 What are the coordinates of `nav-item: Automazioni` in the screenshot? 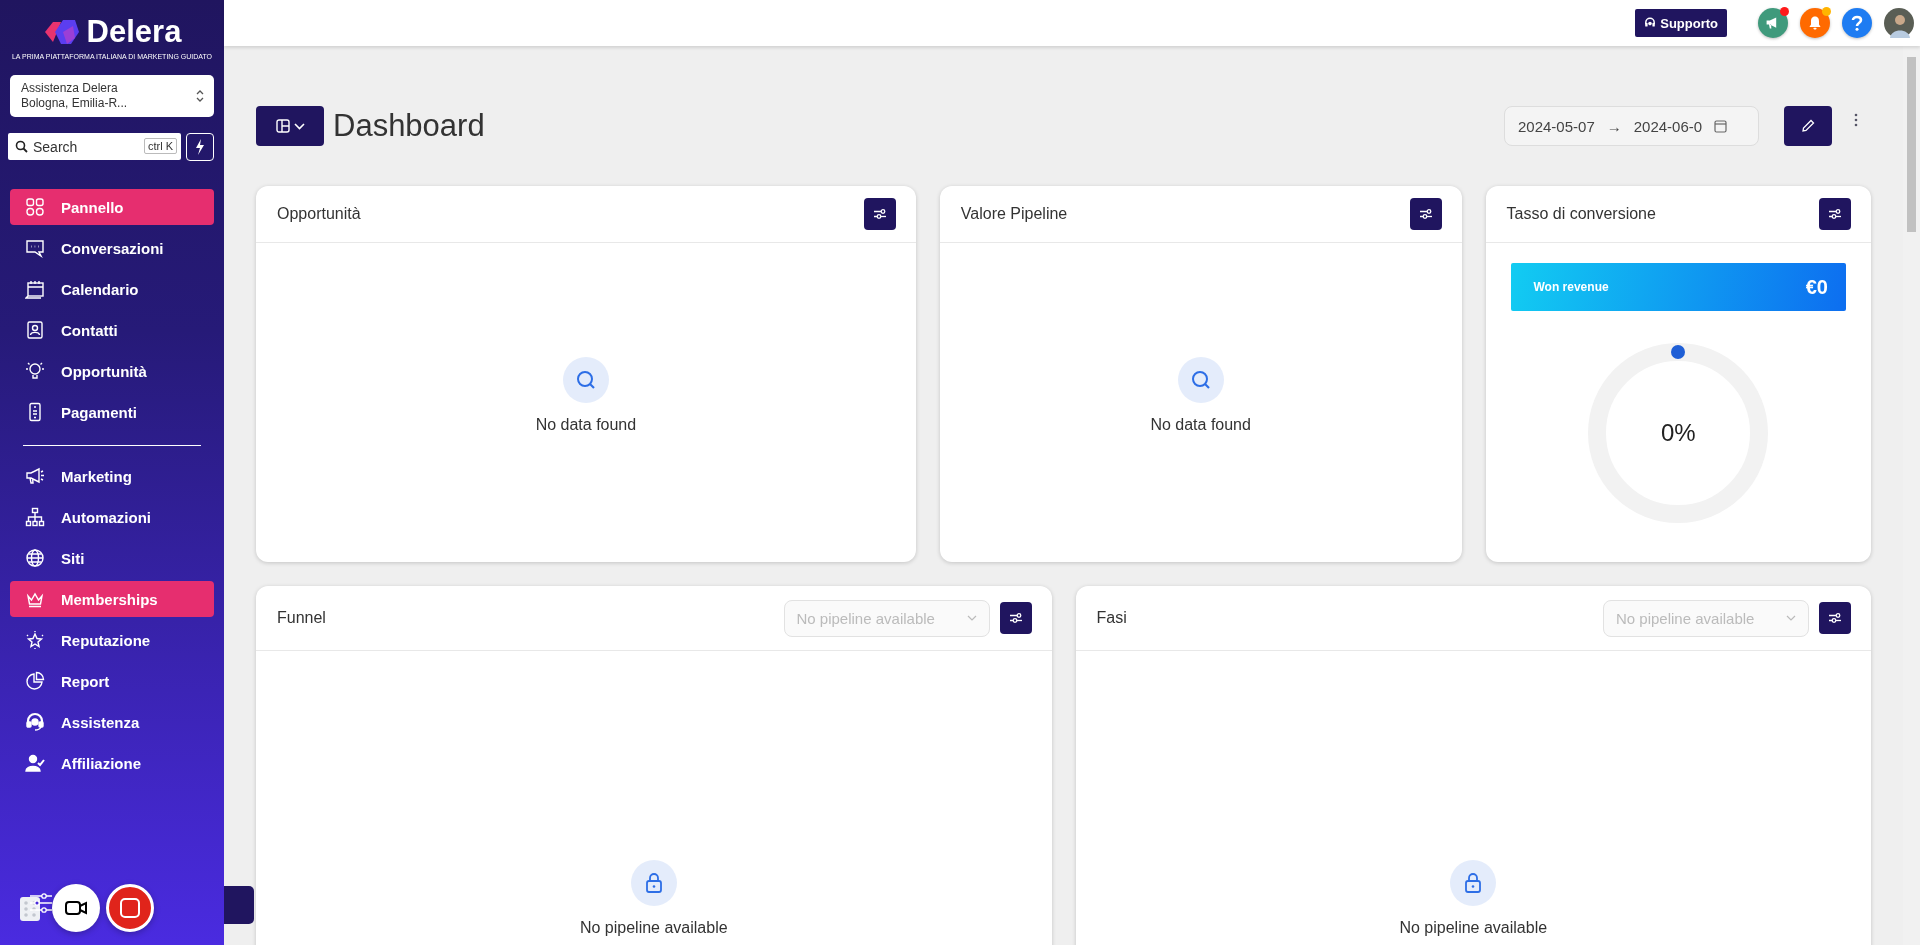 It's located at (112, 517).